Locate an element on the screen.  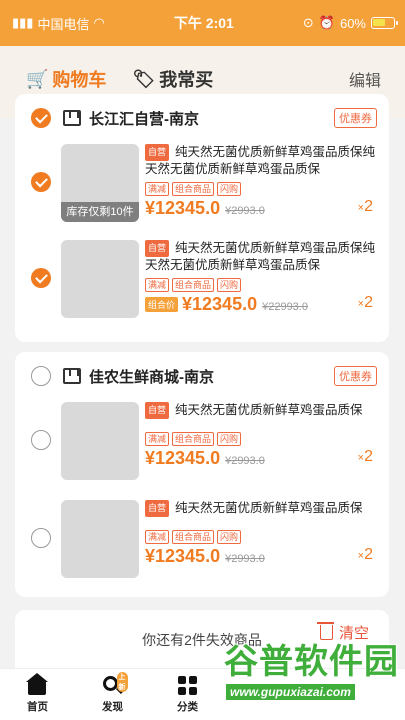
watermark: 谷普软件园 www.gupuxiazai.com is located at coordinates (308, 677).